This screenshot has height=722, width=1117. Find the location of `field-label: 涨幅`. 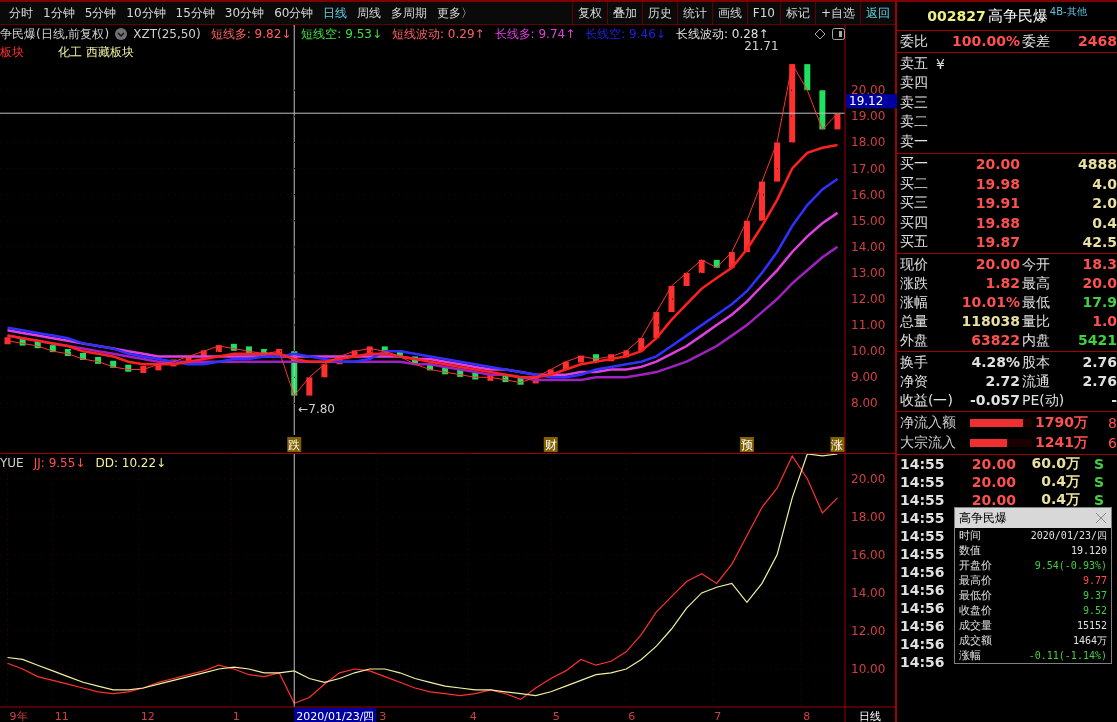

field-label: 涨幅 is located at coordinates (914, 302).